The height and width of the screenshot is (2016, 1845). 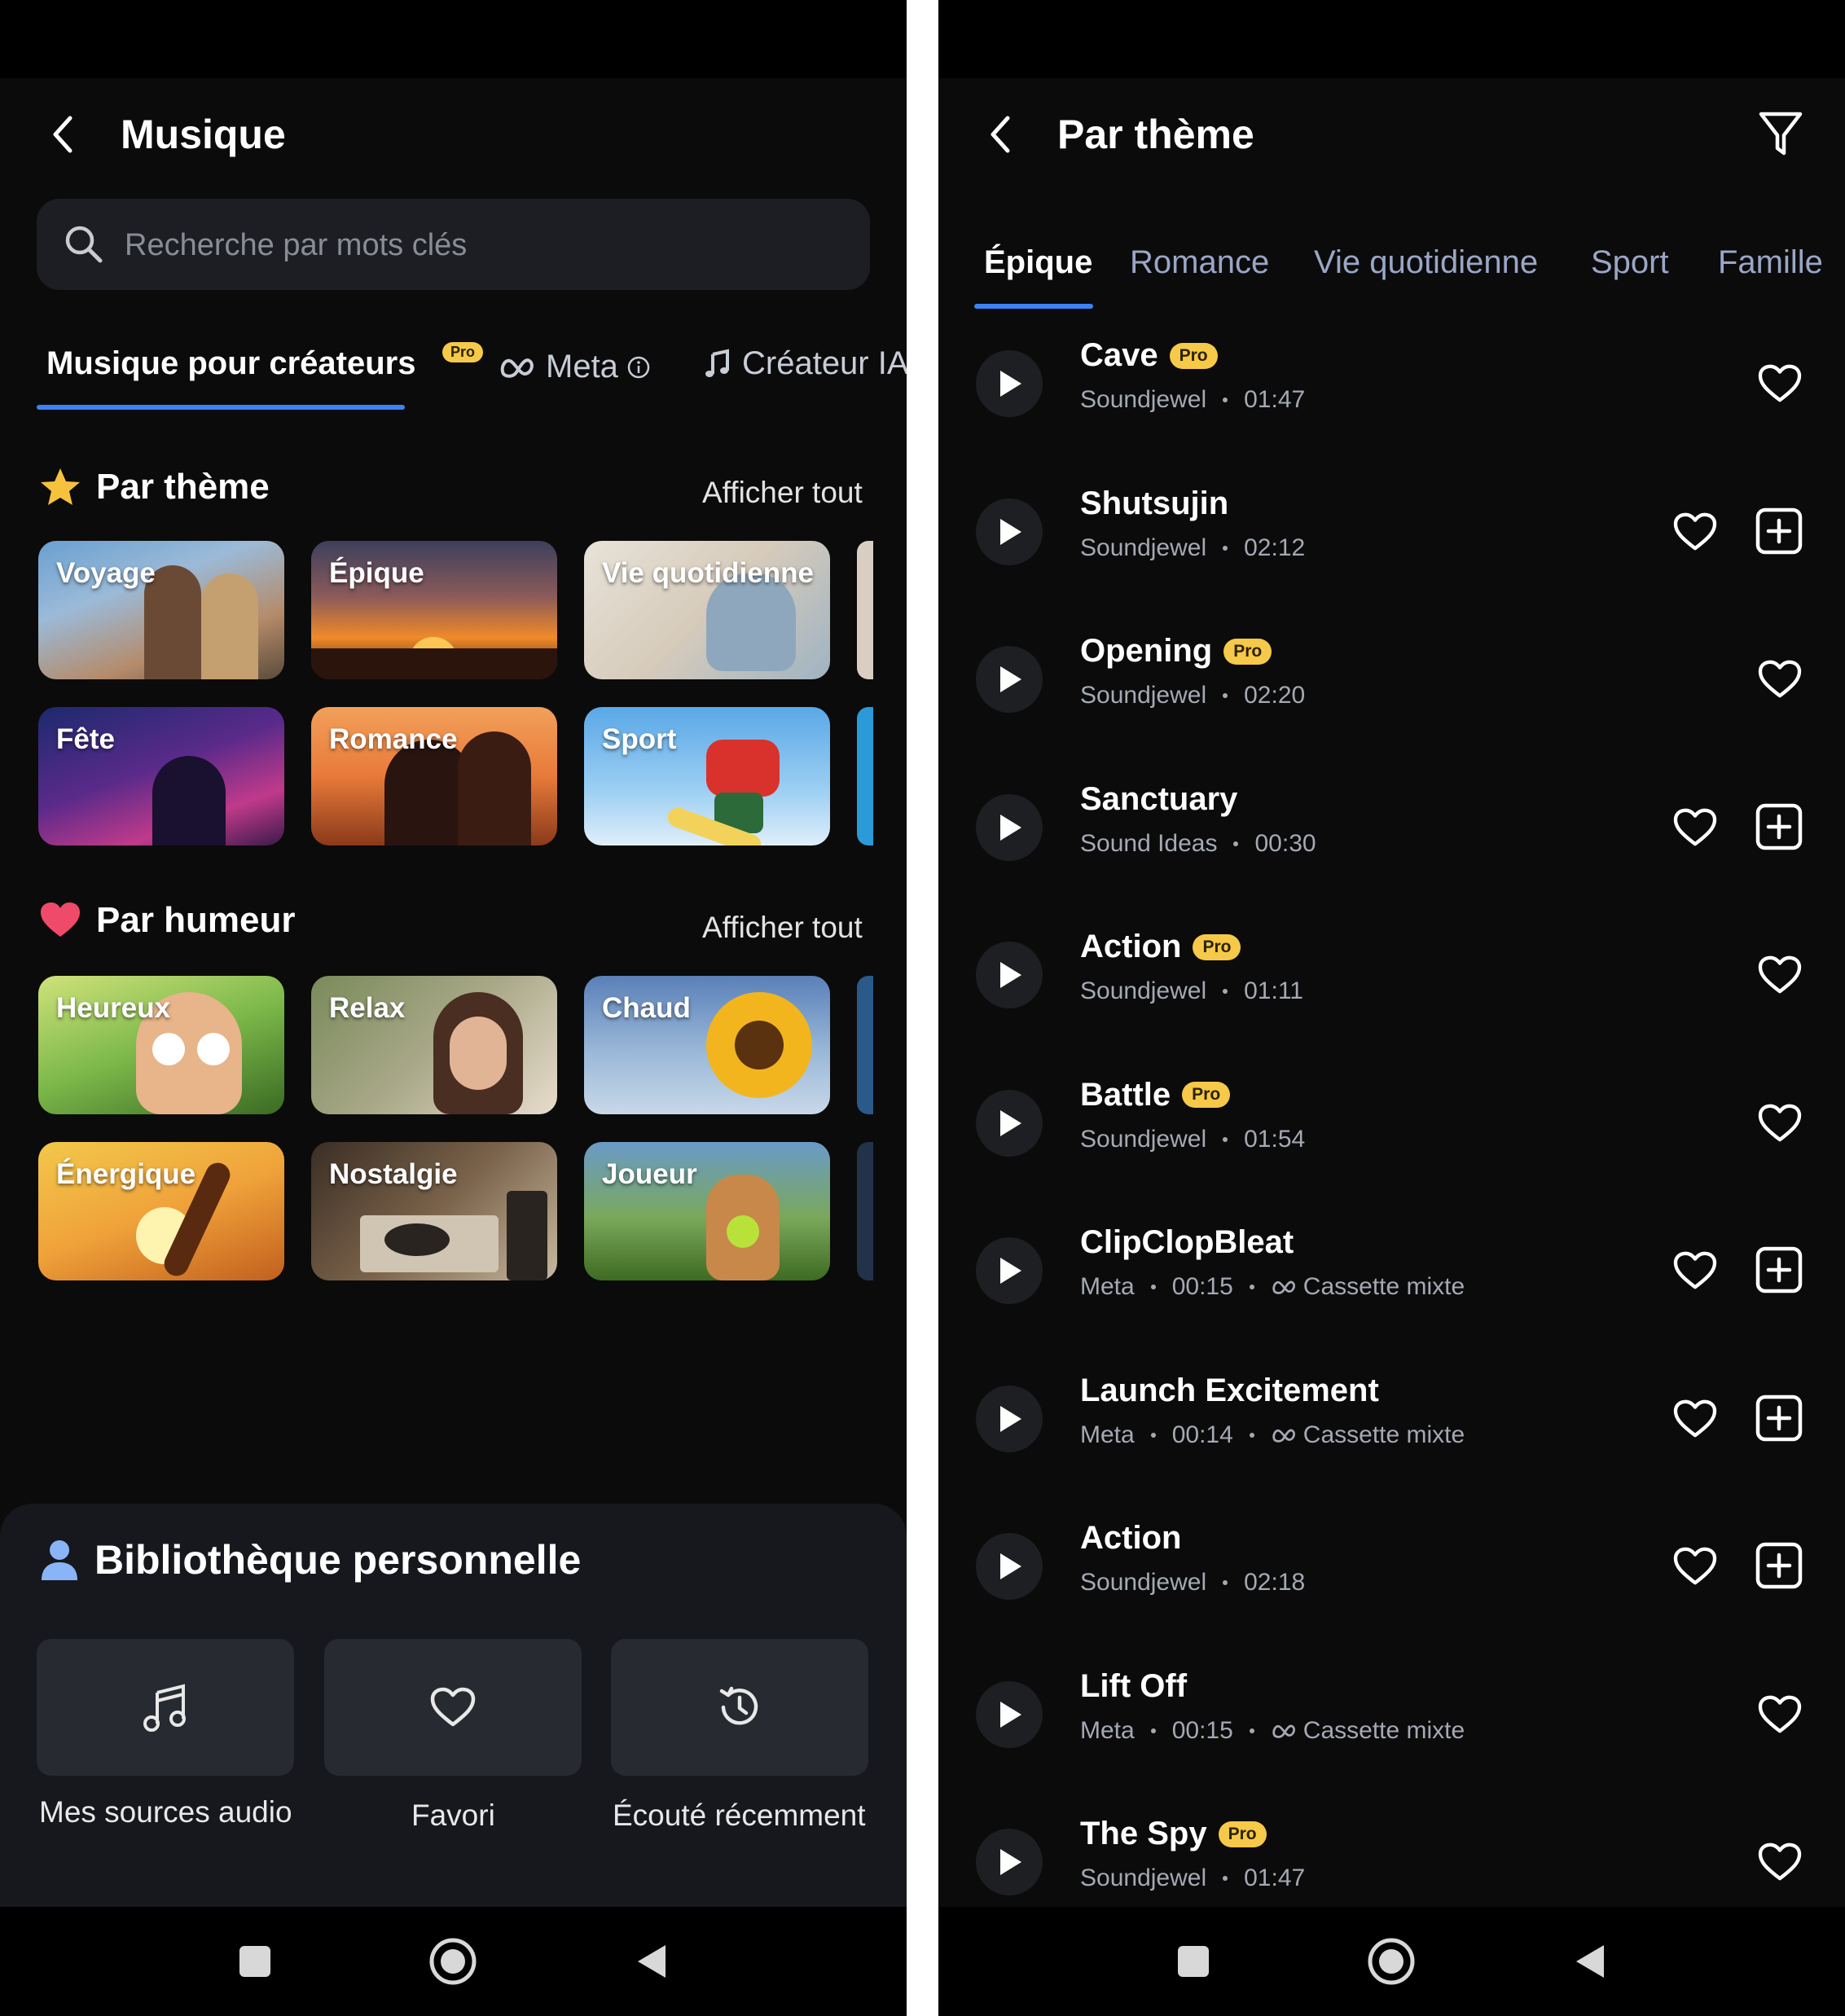 I want to click on theme-tile-sport: Sport, so click(x=707, y=776).